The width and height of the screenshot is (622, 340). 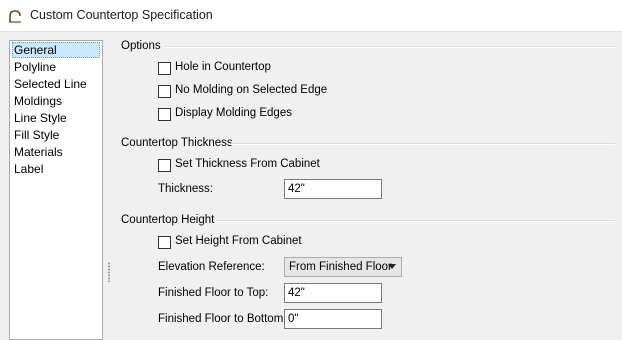 I want to click on thickness-divider, so click(x=423, y=144).